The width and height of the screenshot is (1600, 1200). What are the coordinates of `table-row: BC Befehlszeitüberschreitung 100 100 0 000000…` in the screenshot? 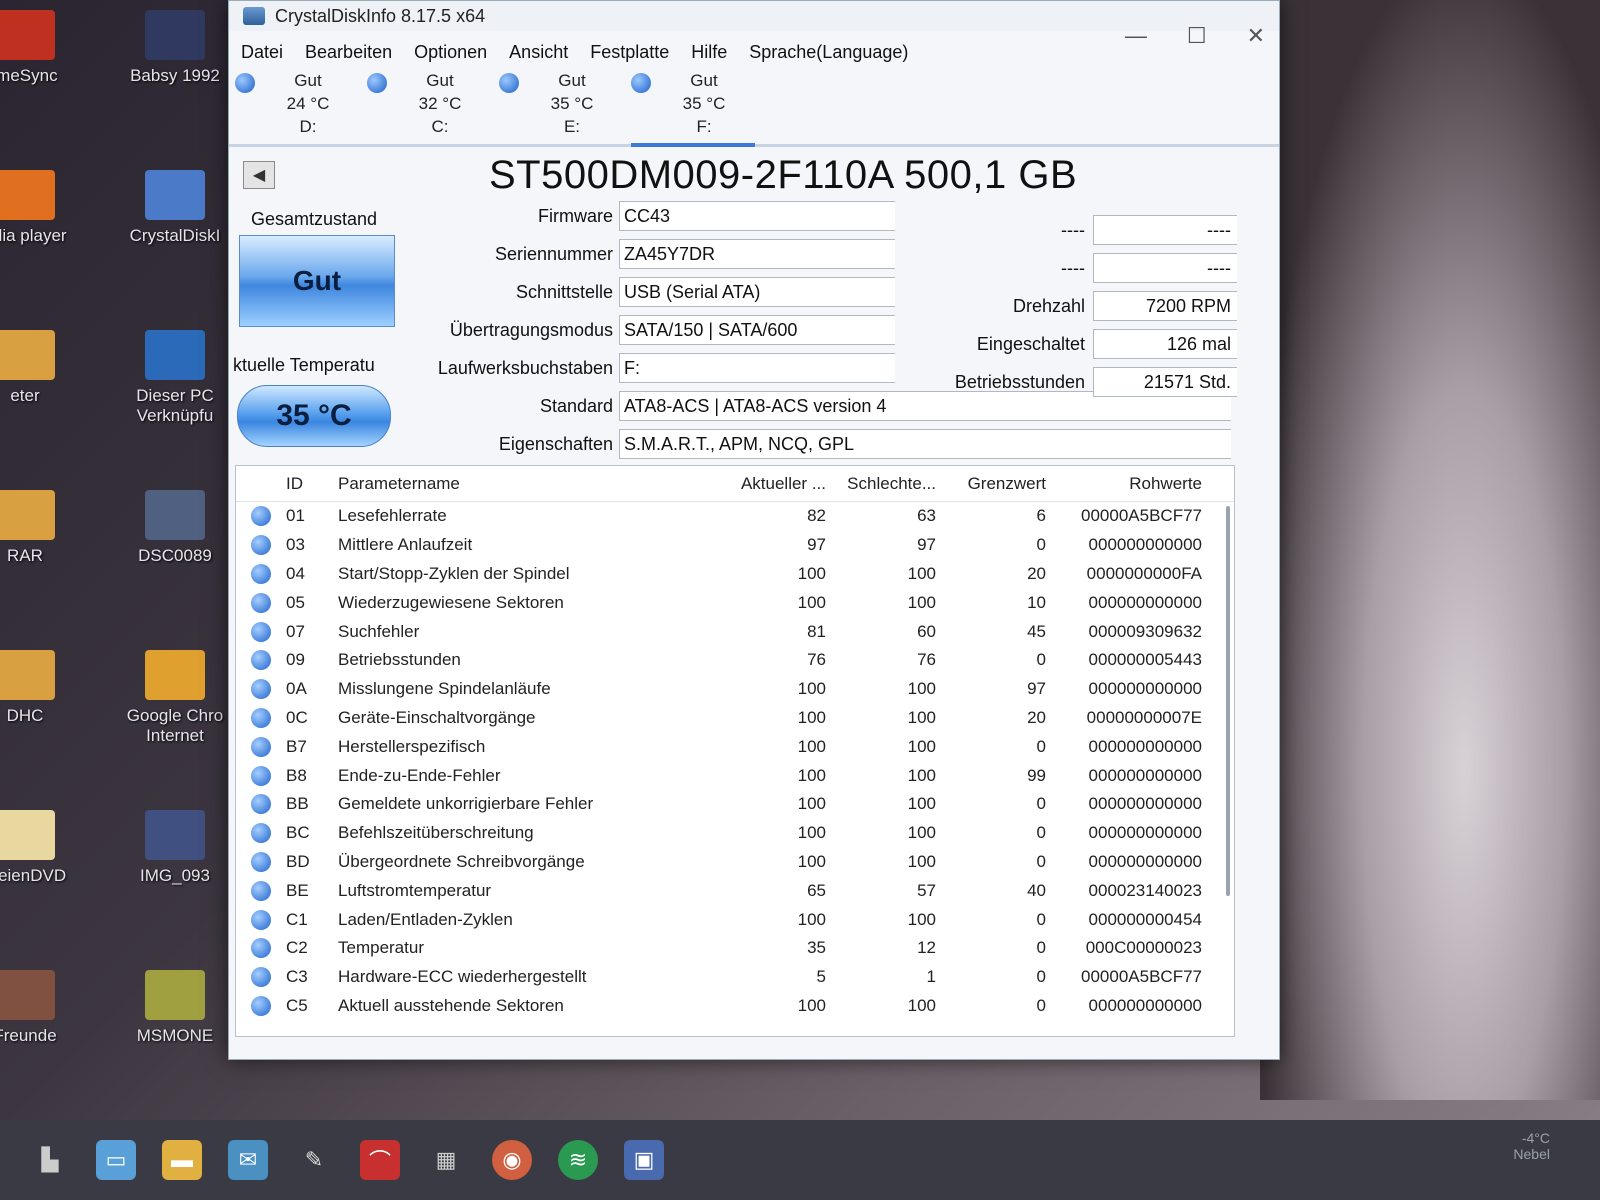 It's located at (735, 833).